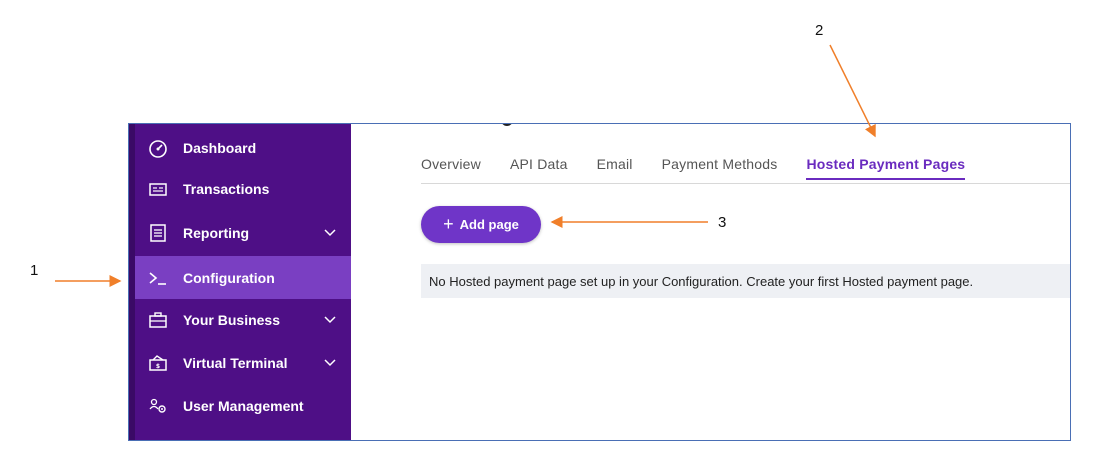  Describe the element at coordinates (886, 168) in the screenshot. I see `tab-hosted-payment-pages: Hosted Payment Pages` at that location.